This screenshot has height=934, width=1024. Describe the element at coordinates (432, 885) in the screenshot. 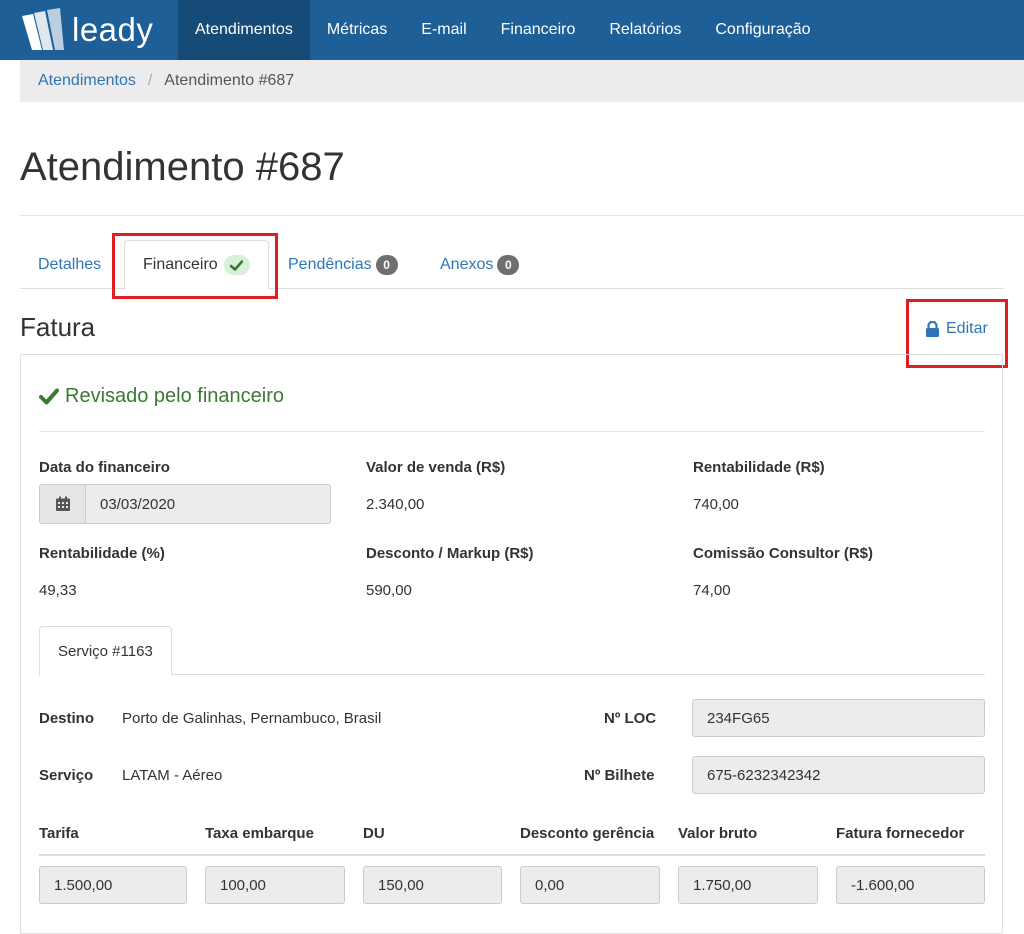

I see `du-field: 150,00` at that location.